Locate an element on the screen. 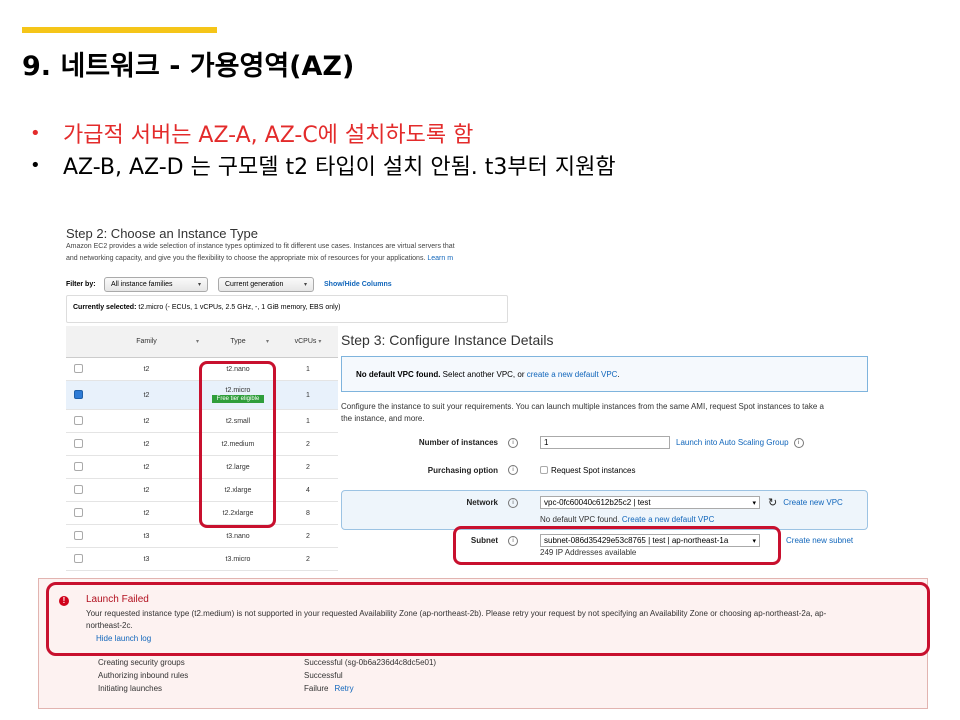 The image size is (960, 720). log-step: Creating security groups is located at coordinates (141, 662).